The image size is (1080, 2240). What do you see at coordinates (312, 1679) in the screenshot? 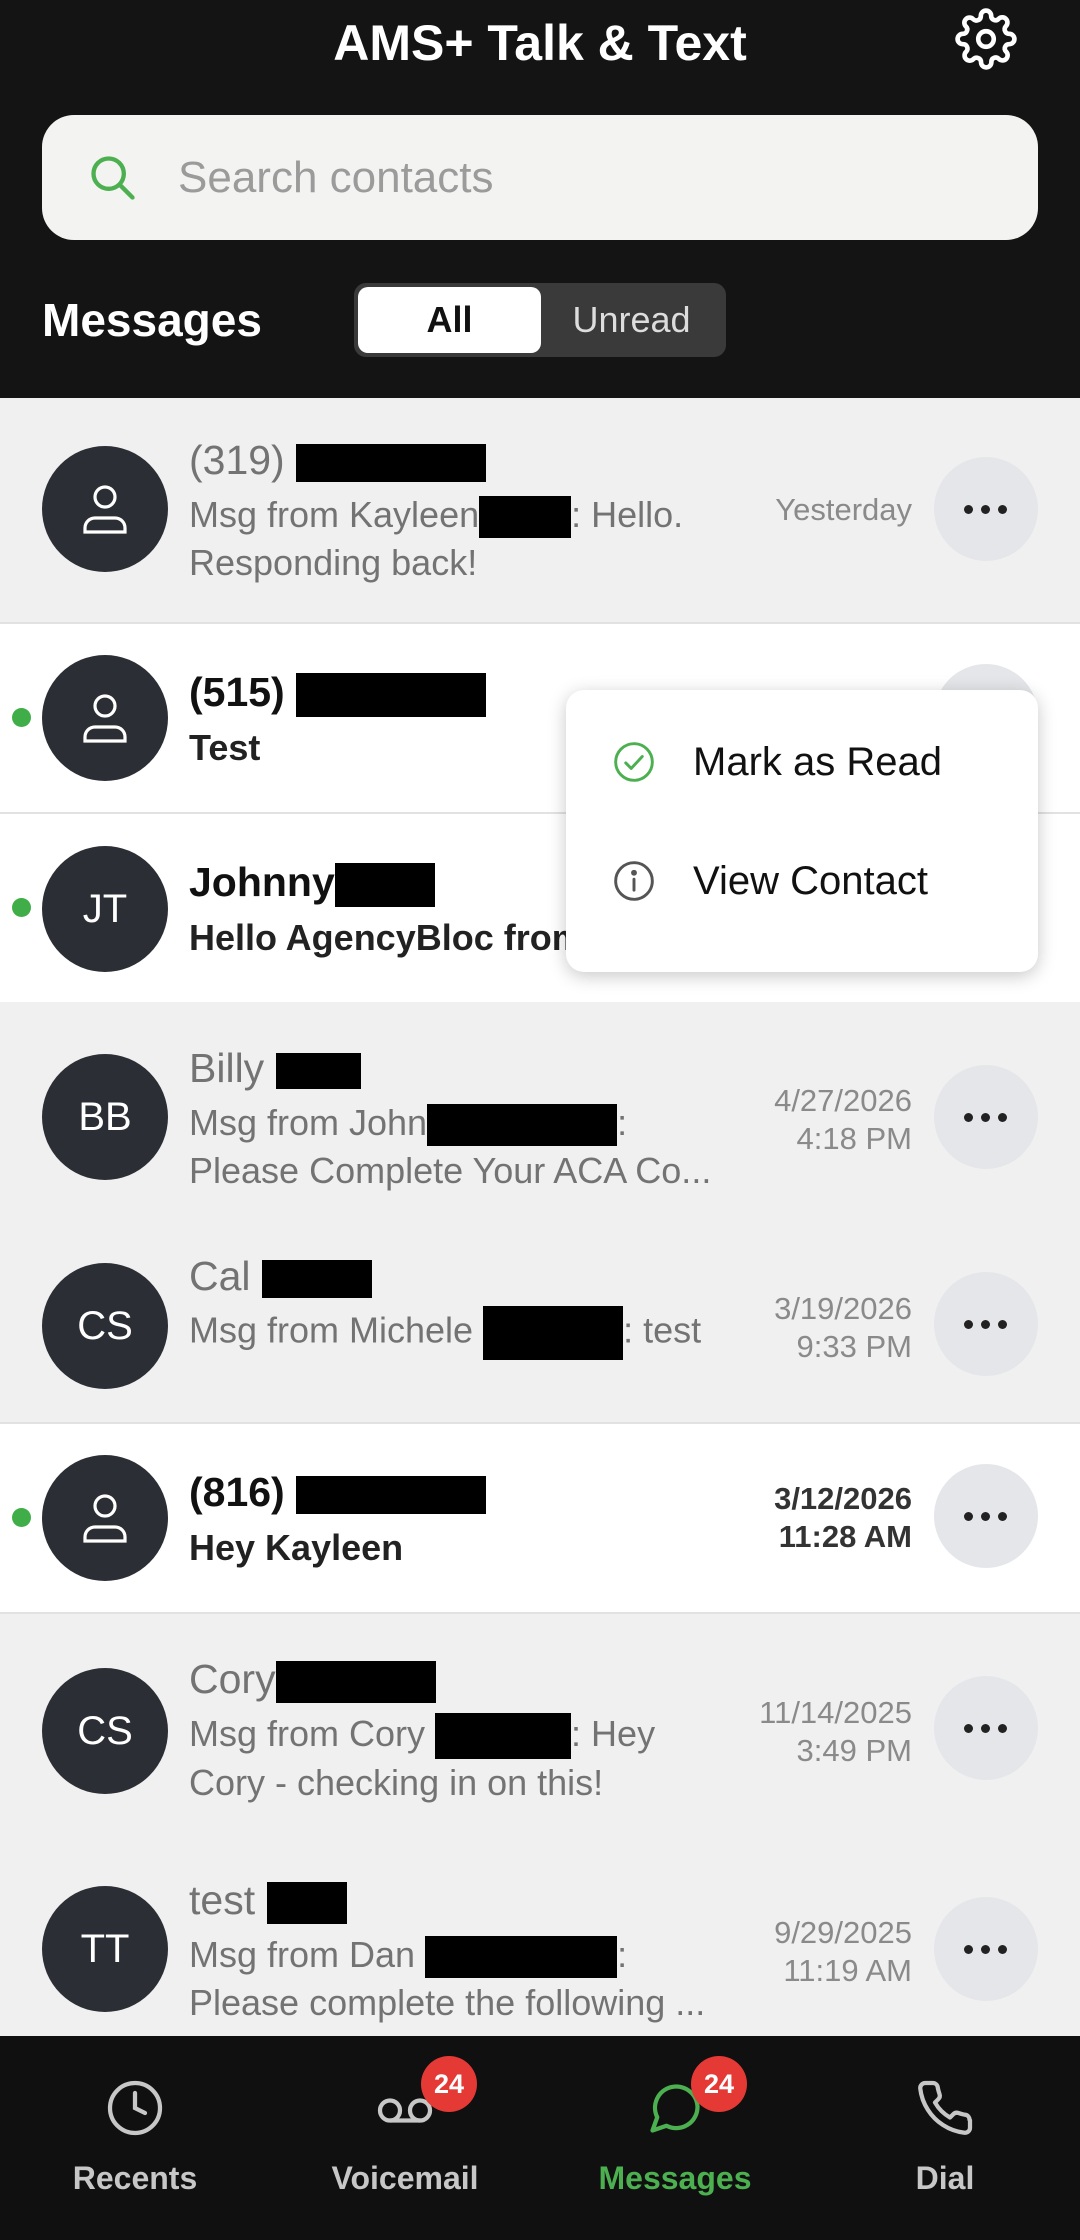
I see `contact-name: Cory` at bounding box center [312, 1679].